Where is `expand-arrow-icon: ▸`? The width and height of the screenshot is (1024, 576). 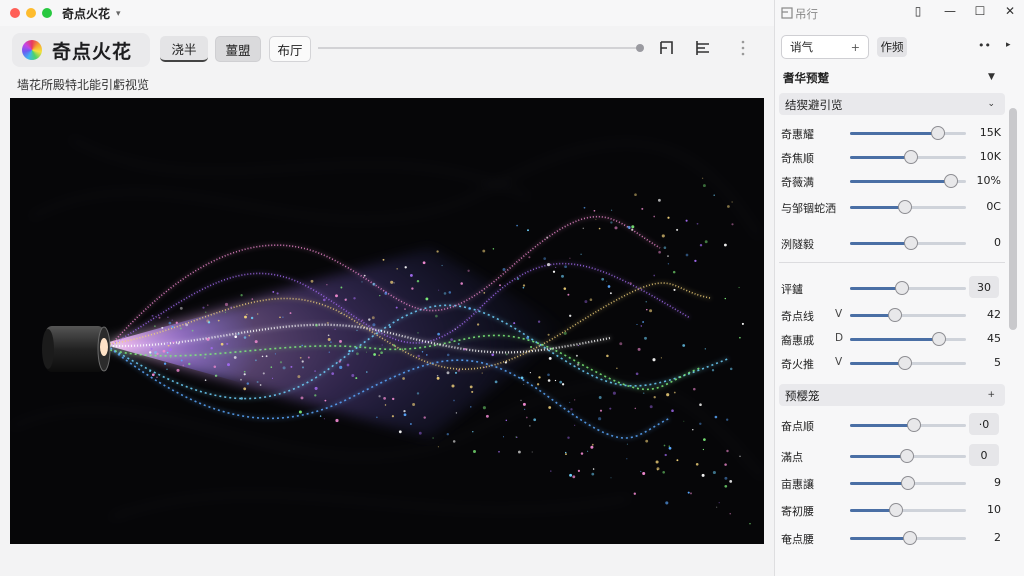
expand-arrow-icon: ▸ is located at coordinates (1008, 45).